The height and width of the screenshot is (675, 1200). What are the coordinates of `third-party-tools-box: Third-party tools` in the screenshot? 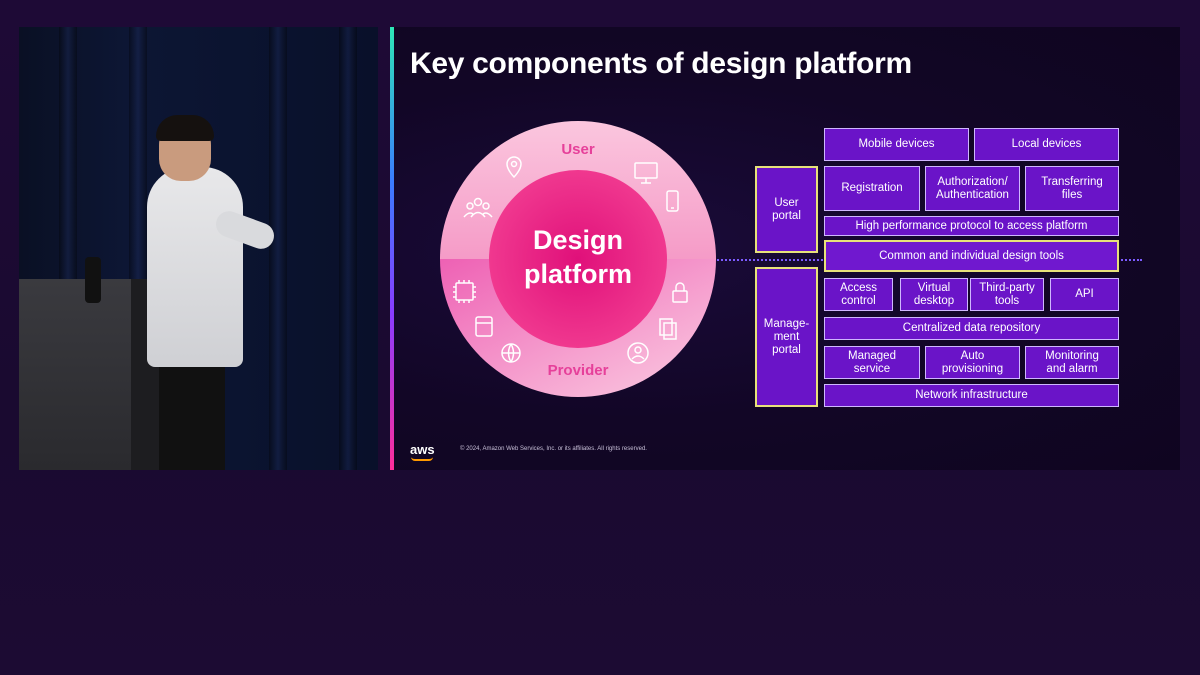 It's located at (1007, 294).